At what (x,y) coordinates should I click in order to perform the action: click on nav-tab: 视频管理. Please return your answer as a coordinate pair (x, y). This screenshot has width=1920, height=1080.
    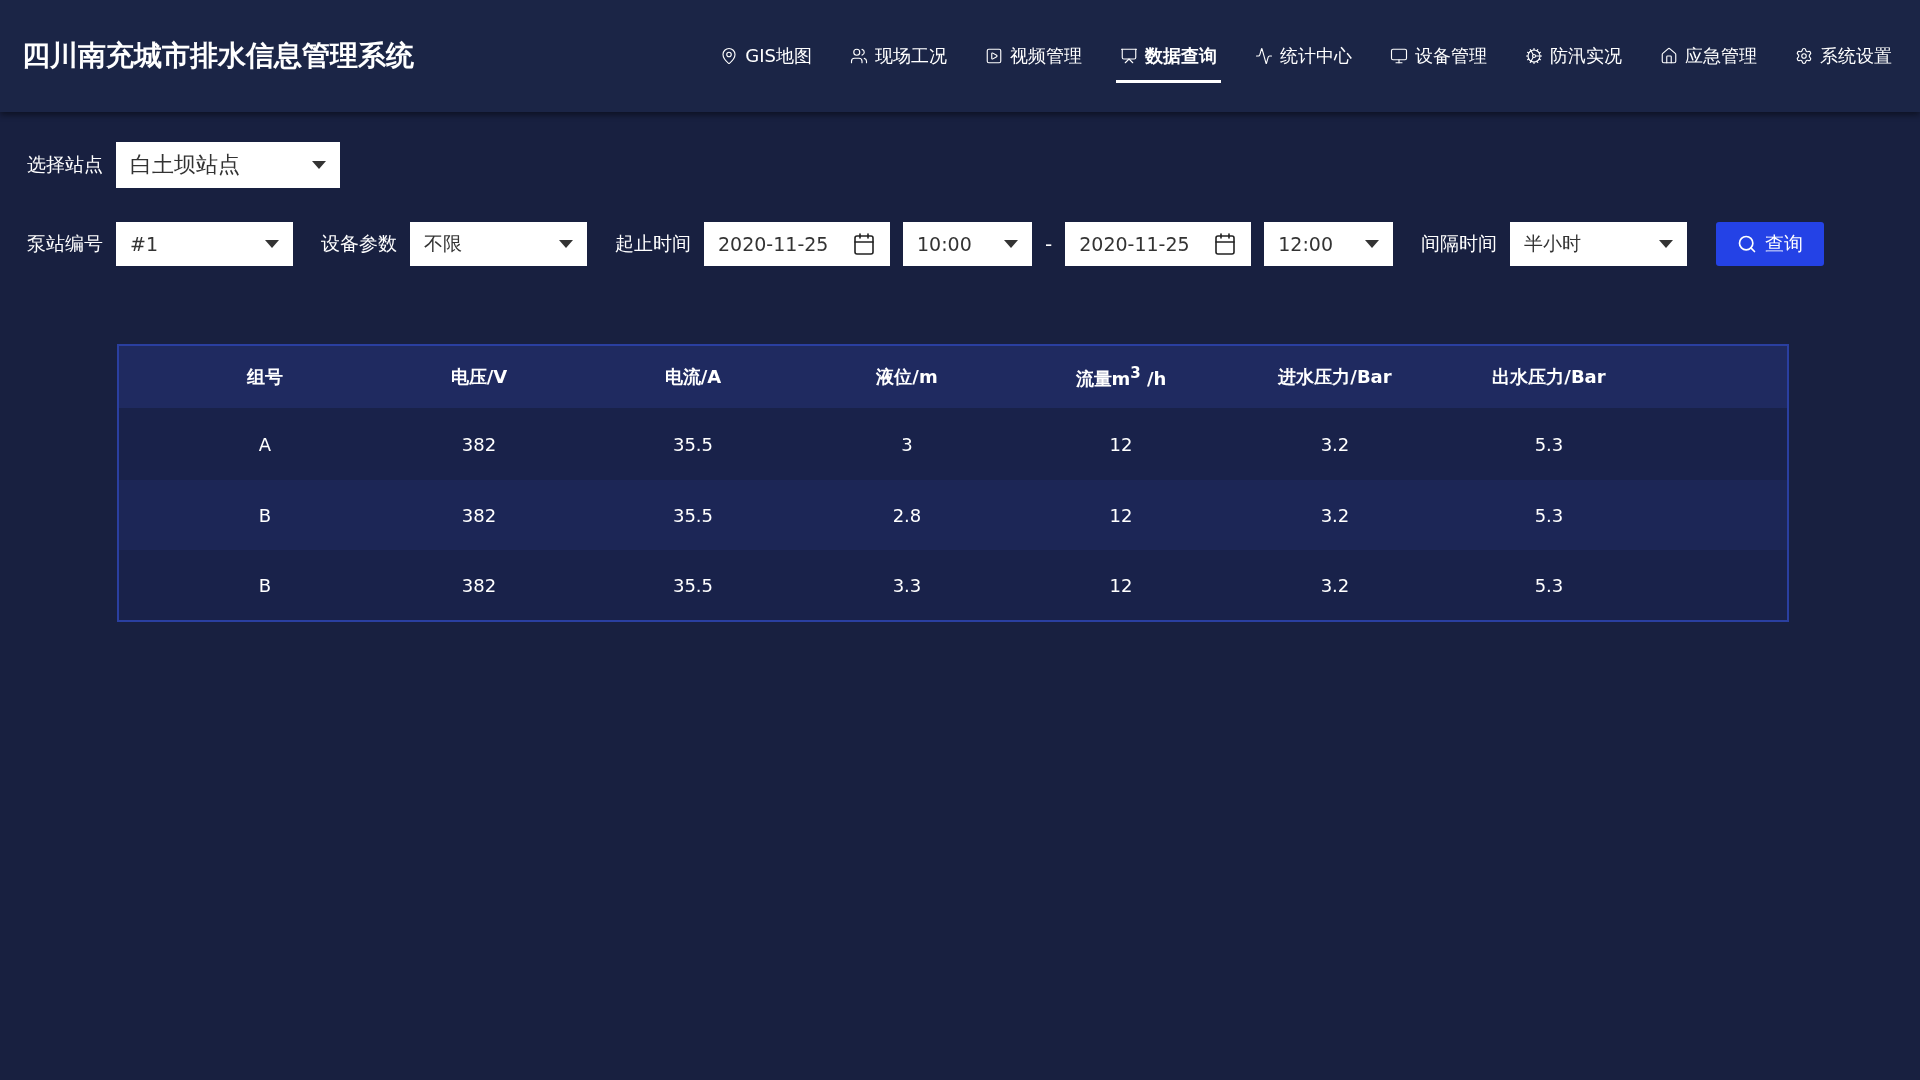
    Looking at the image, I should click on (1033, 56).